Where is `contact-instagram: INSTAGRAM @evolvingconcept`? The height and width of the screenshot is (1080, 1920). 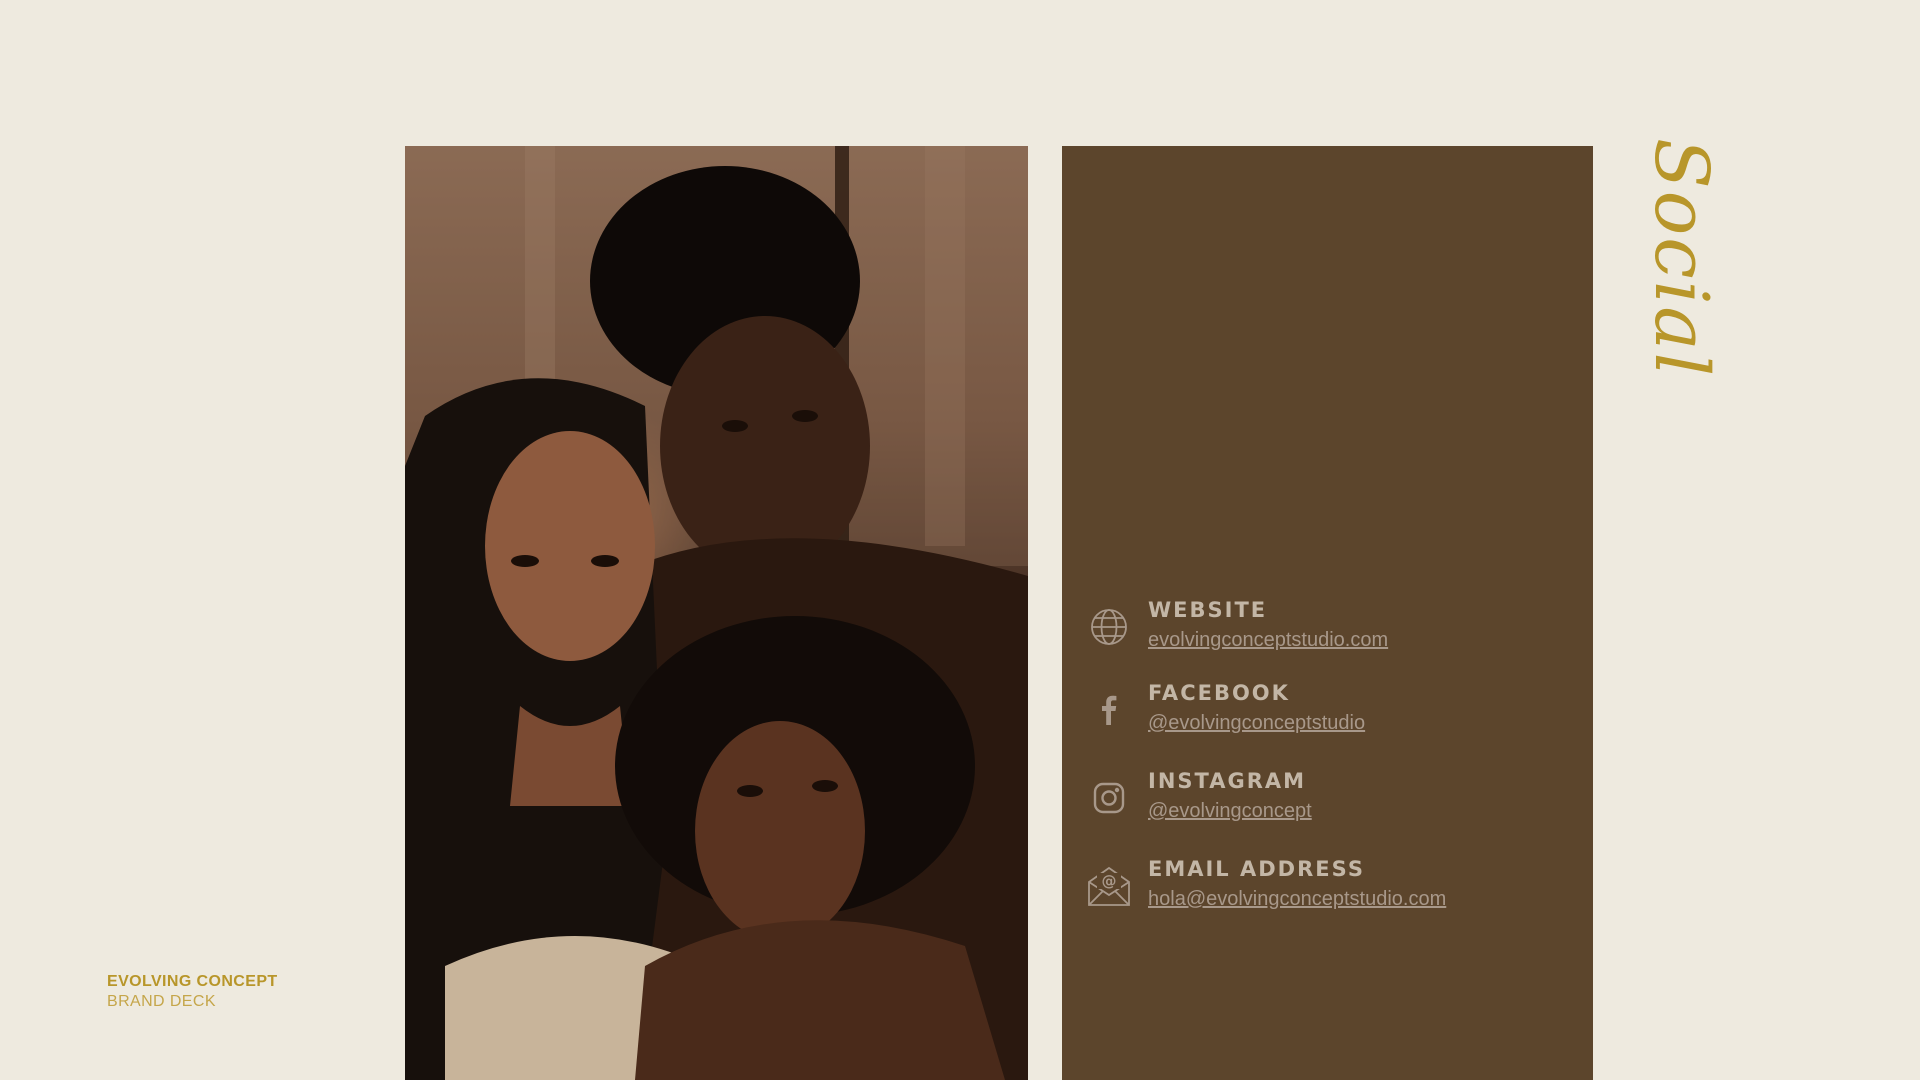
contact-instagram: INSTAGRAM @evolvingconcept is located at coordinates (1327, 799).